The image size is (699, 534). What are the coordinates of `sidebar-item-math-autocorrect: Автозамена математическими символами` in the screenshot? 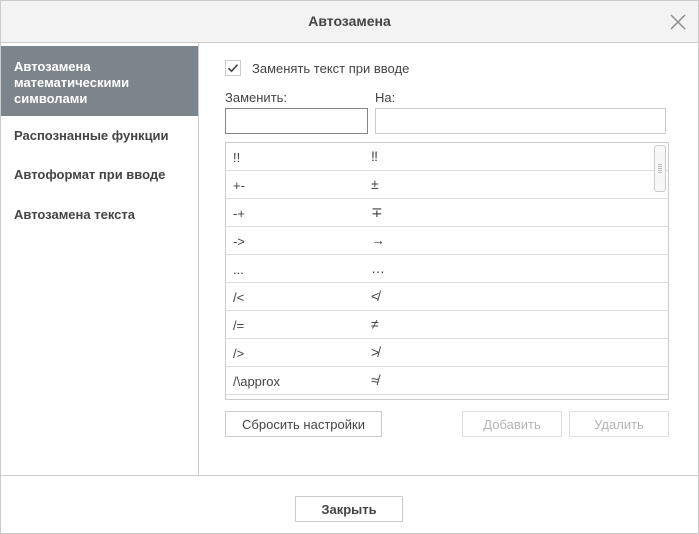 It's located at (99, 81).